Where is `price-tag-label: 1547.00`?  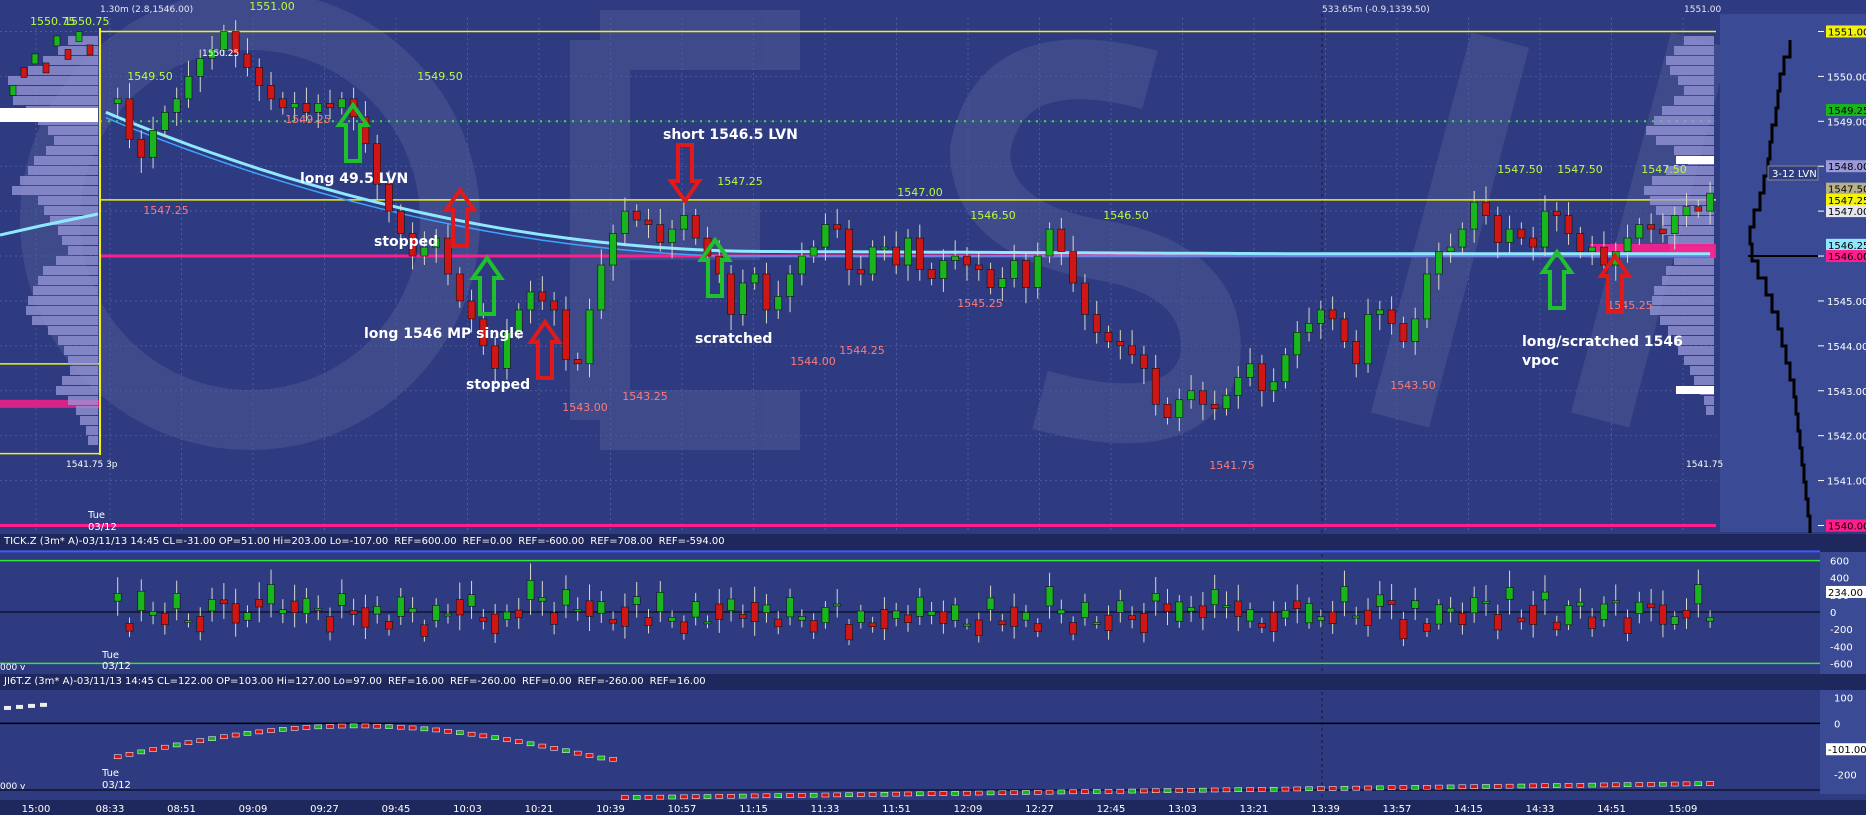
price-tag-label: 1547.00 is located at coordinates (1847, 212).